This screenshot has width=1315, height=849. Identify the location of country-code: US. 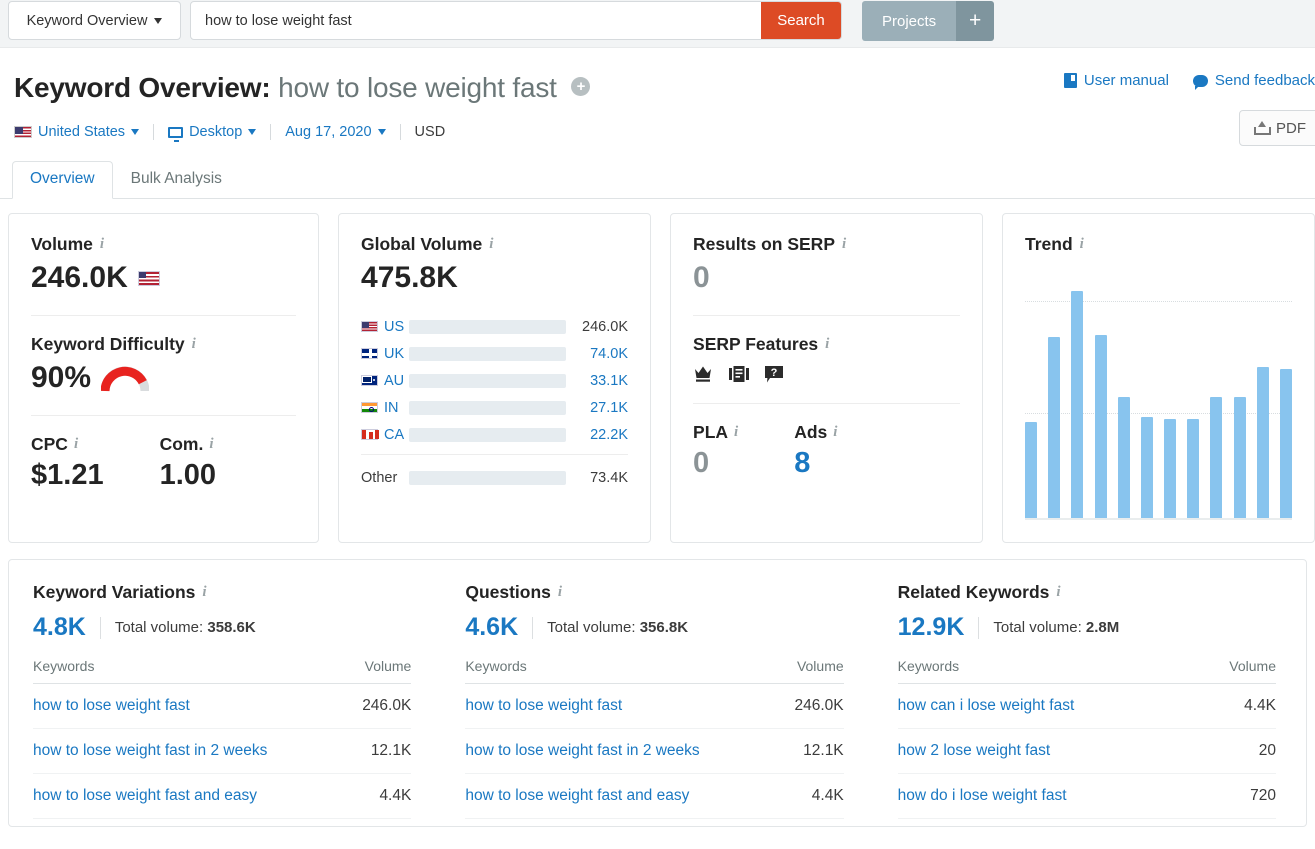
(394, 326).